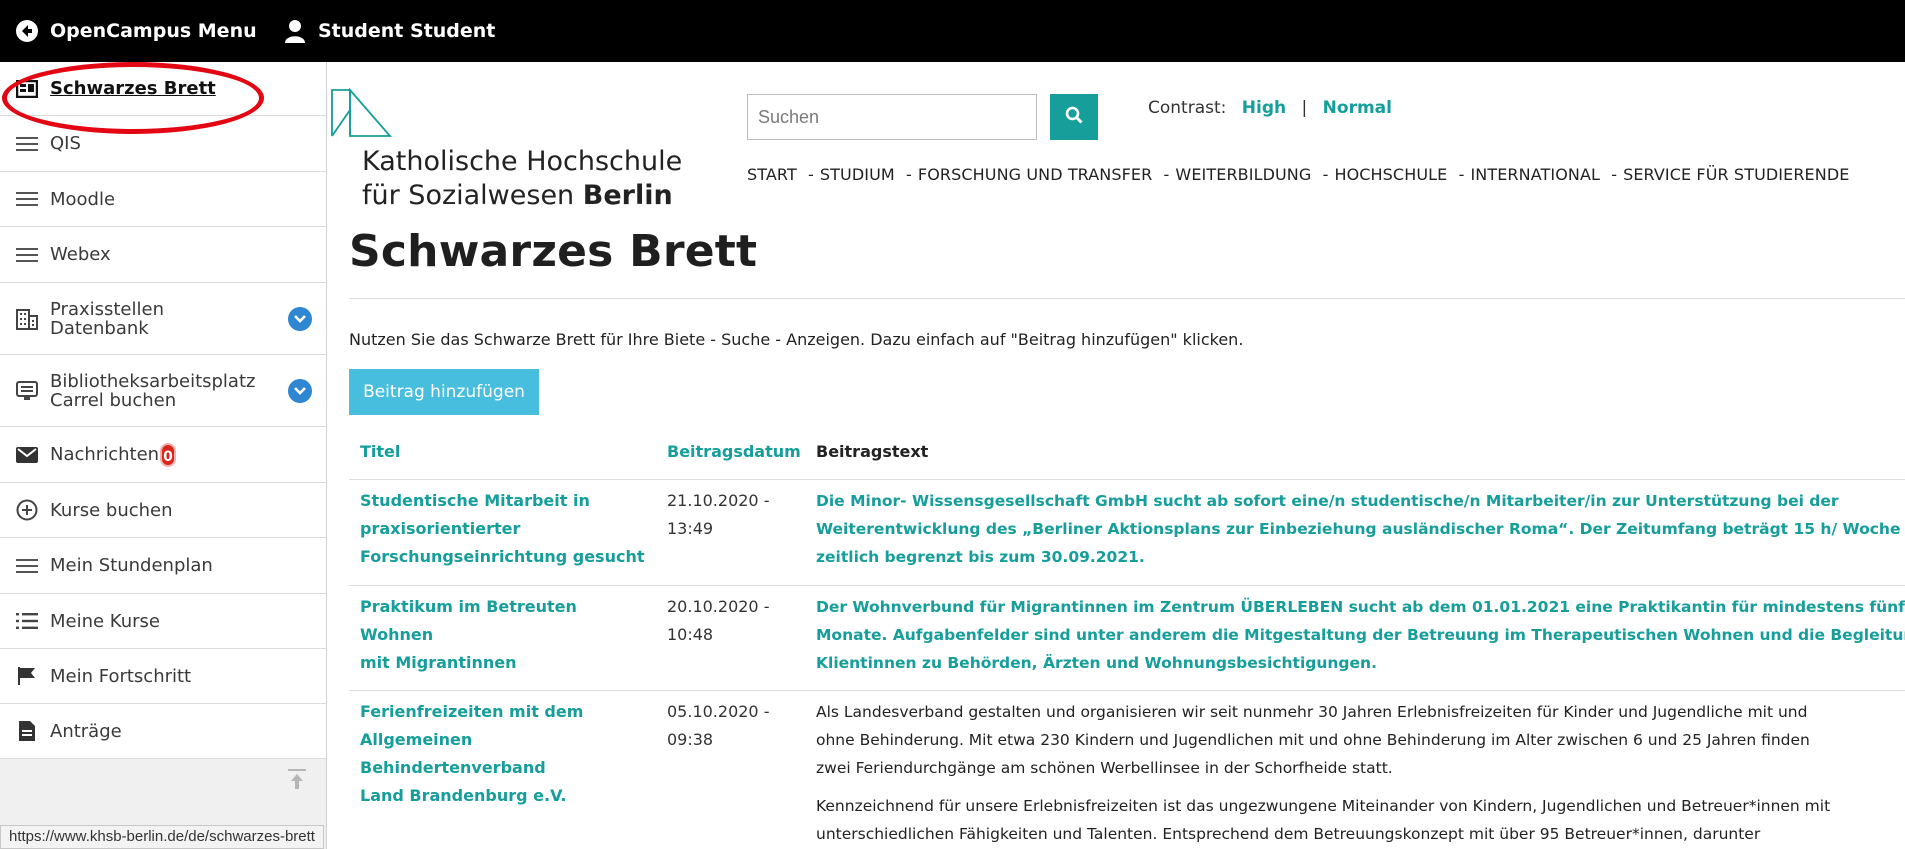 This screenshot has height=849, width=1905. I want to click on document-icon, so click(27, 731).